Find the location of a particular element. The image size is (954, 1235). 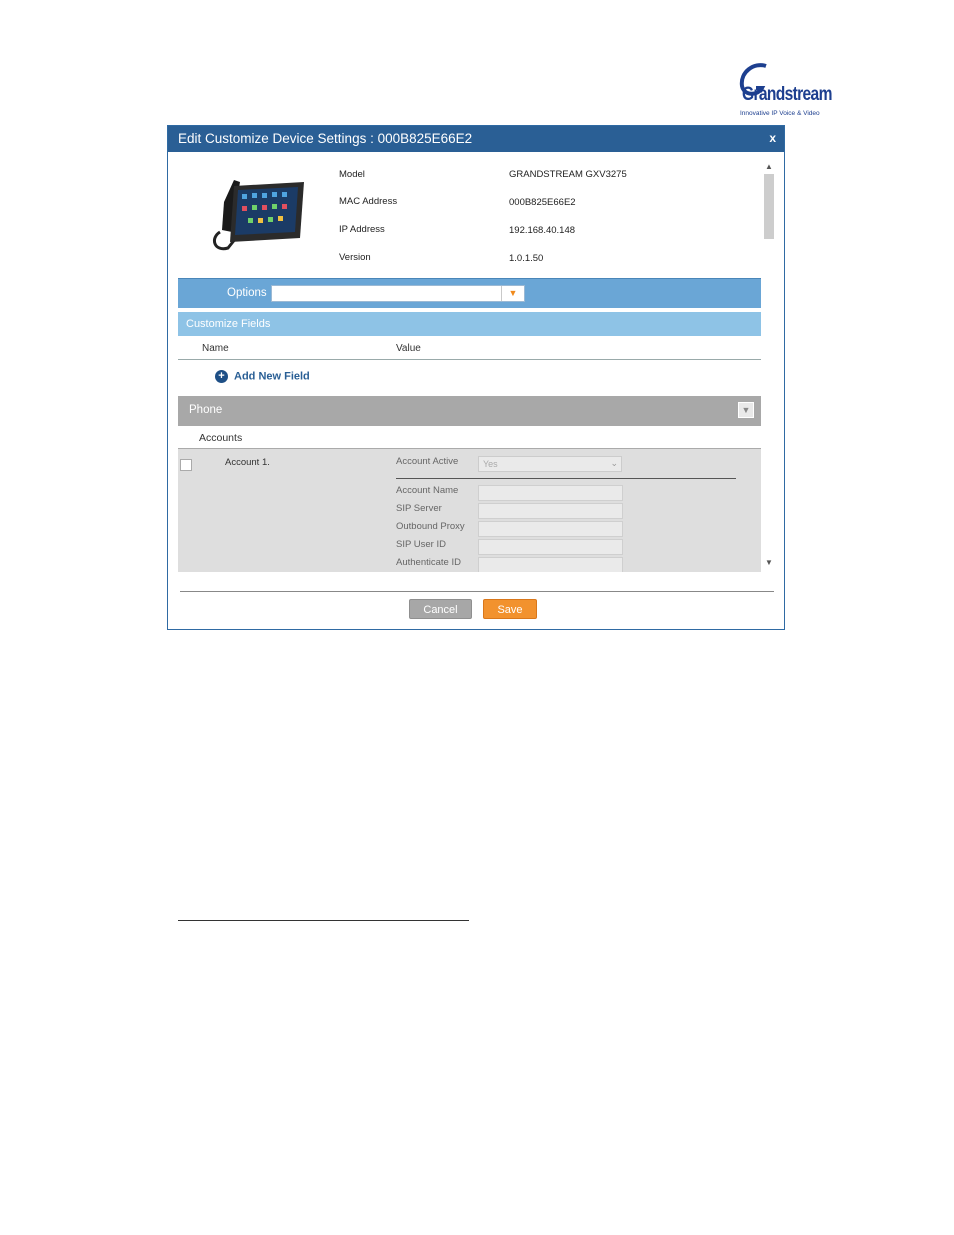

account-1-checkbox is located at coordinates (186, 465).